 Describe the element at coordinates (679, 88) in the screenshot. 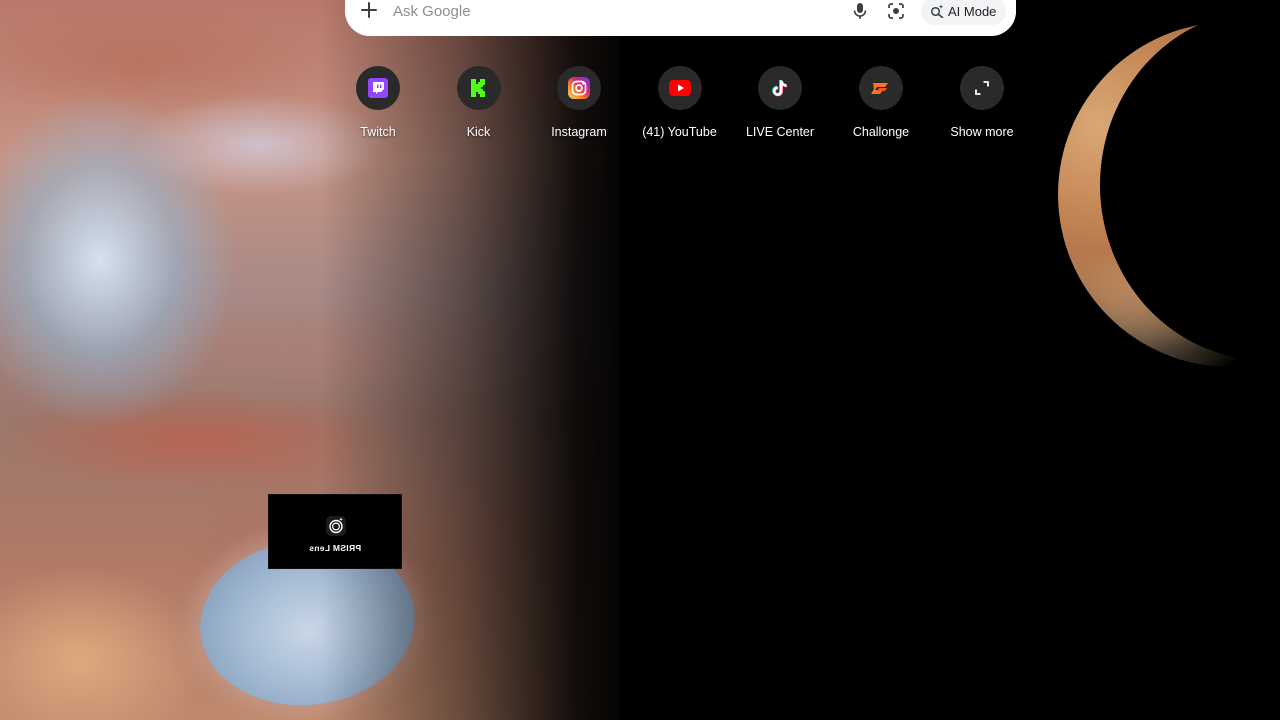

I see `youtube-icon` at that location.